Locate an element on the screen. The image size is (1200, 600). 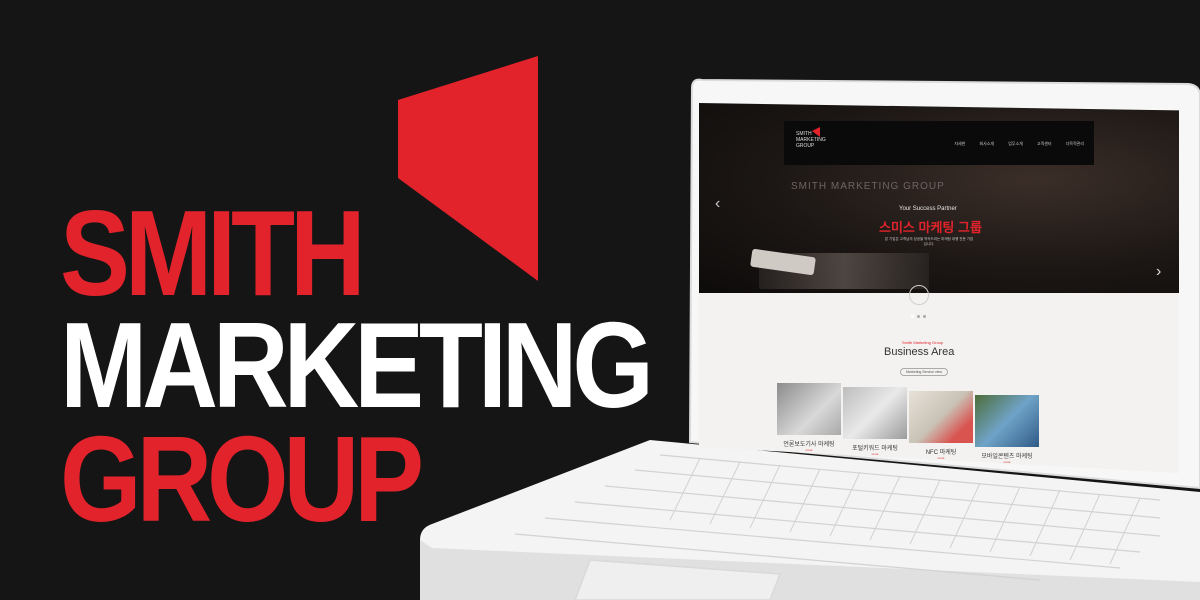
chevron-down-icon: ⌄ is located at coordinates (919, 294).